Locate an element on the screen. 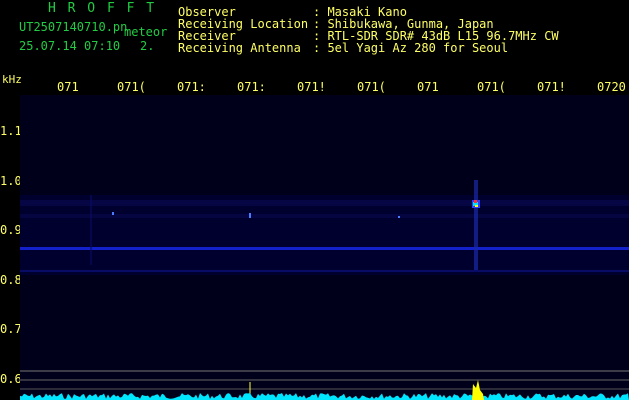 The height and width of the screenshot is (400, 629). carrier-line is located at coordinates (324, 248).